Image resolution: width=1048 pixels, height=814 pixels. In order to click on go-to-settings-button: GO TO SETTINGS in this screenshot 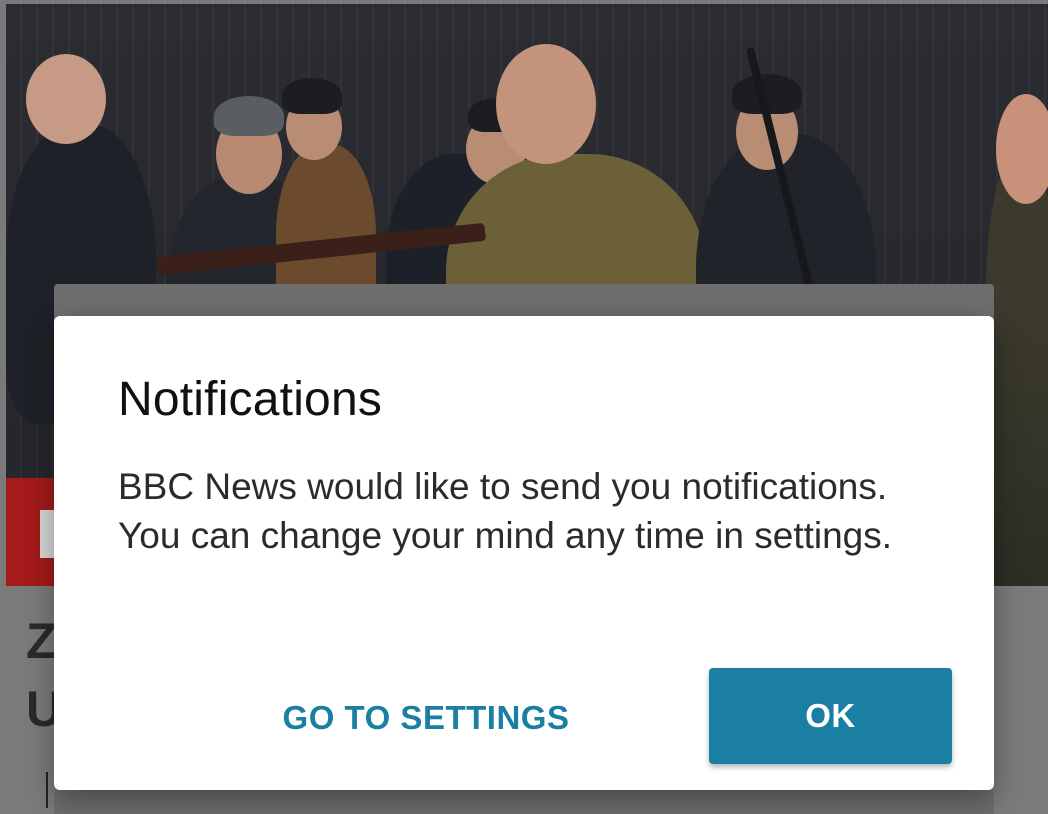, I will do `click(426, 718)`.